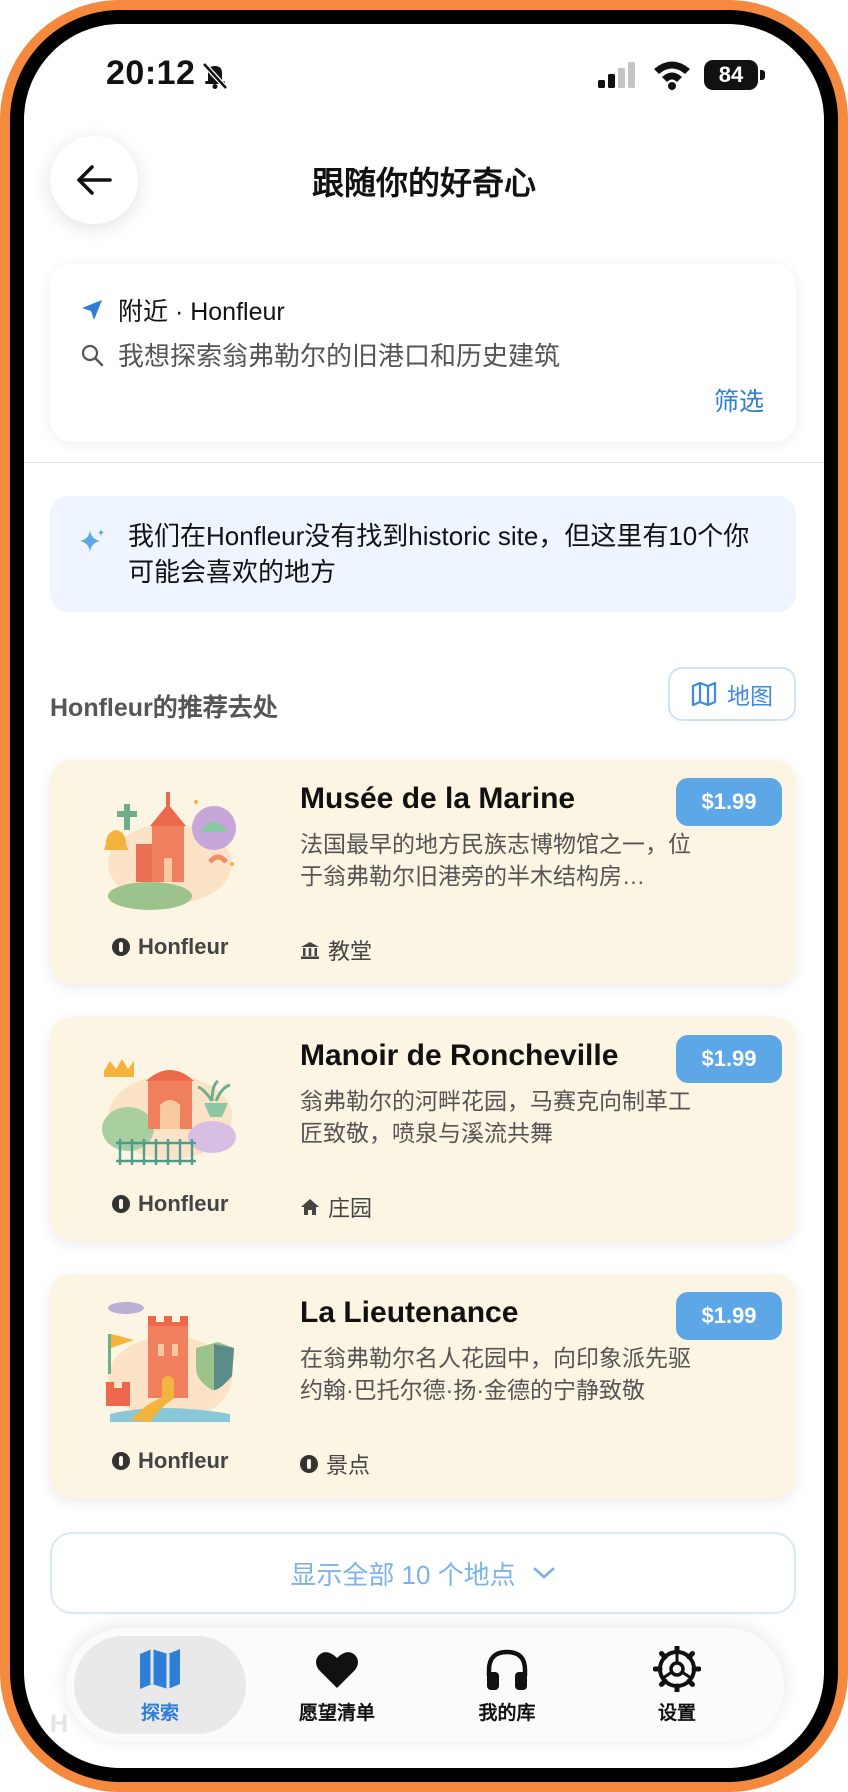 The width and height of the screenshot is (848, 1792). Describe the element at coordinates (350, 1208) in the screenshot. I see `place-category-label: 庄园` at that location.